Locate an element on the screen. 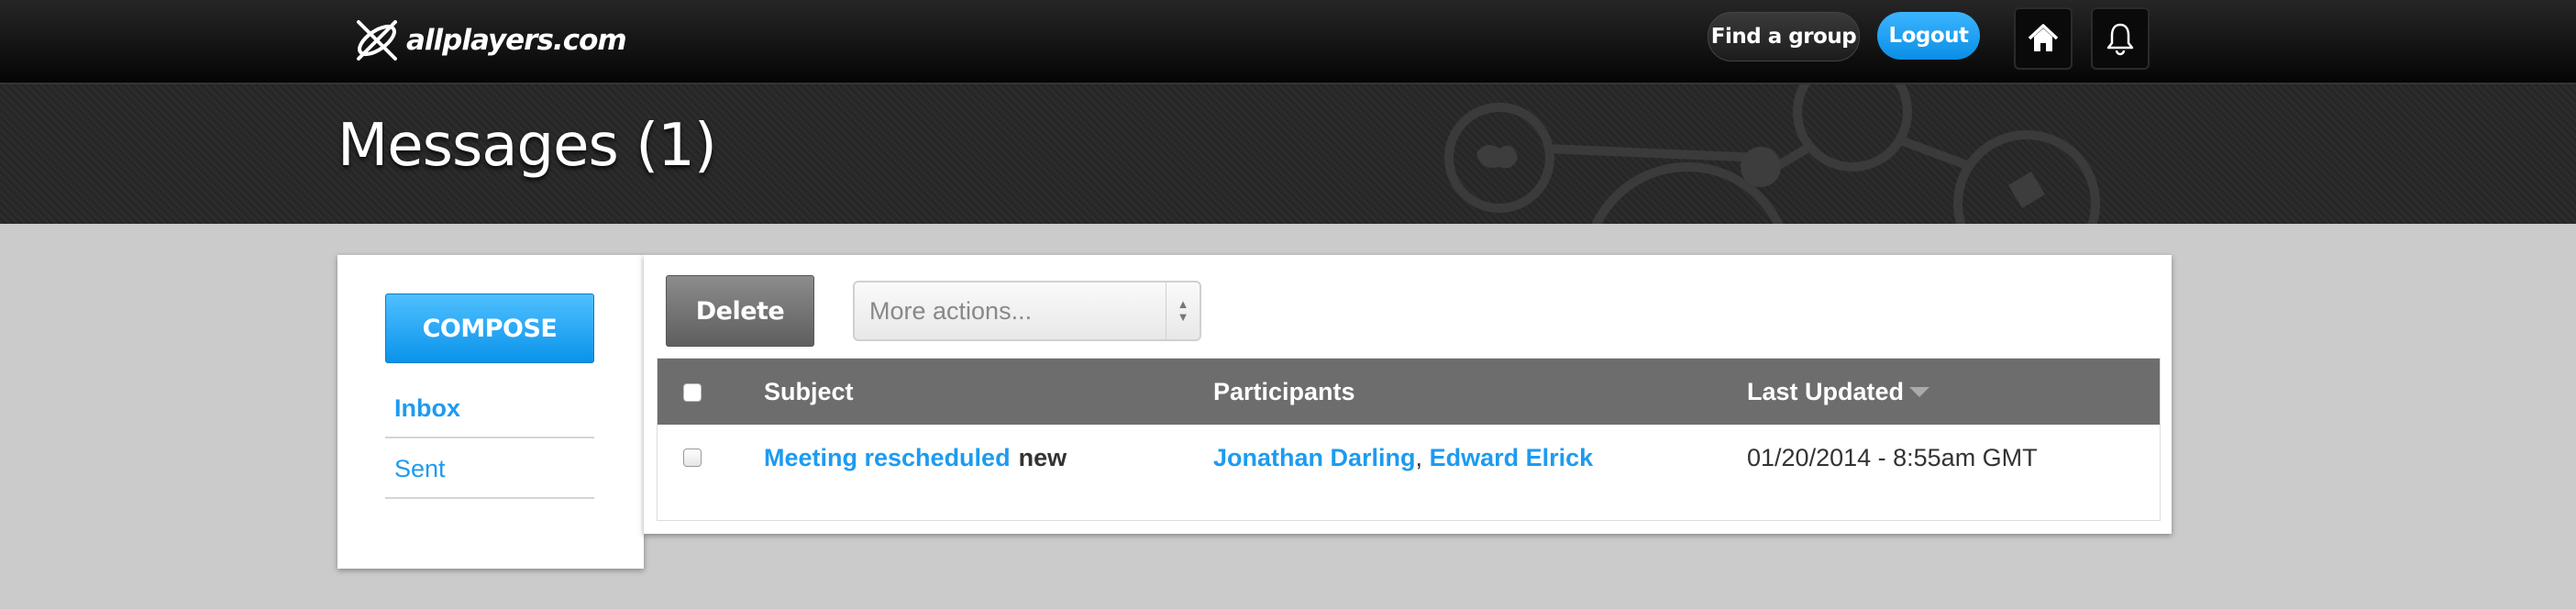 The width and height of the screenshot is (2576, 609). last-updated-date: 01/20/2014 - 8:55am GMT is located at coordinates (1892, 457).